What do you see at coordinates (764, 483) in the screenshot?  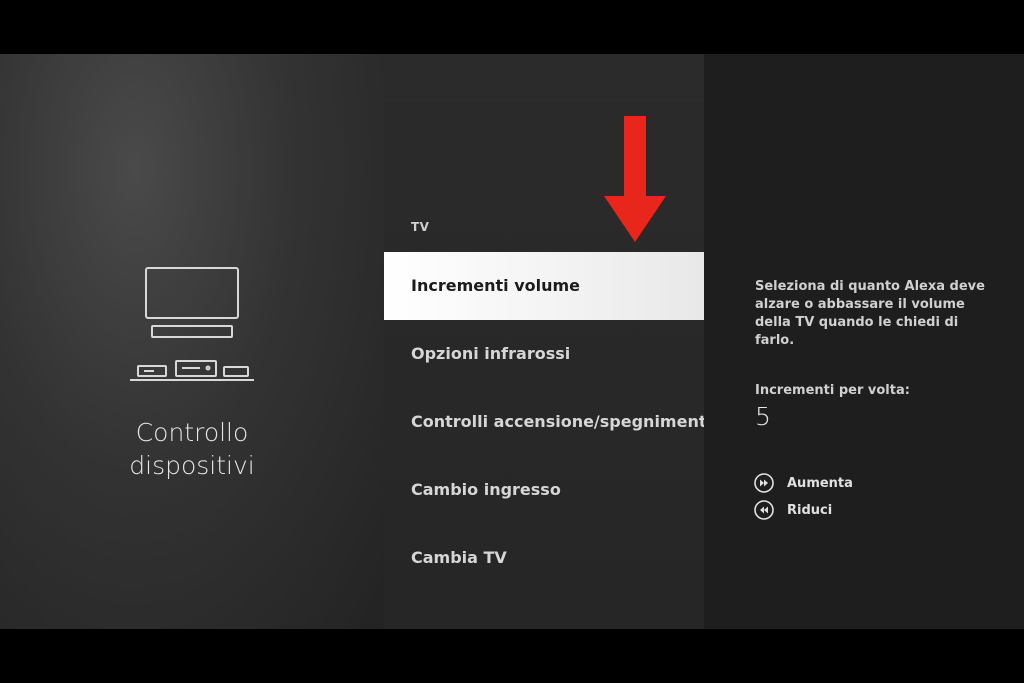 I see `fast-forward-icon` at bounding box center [764, 483].